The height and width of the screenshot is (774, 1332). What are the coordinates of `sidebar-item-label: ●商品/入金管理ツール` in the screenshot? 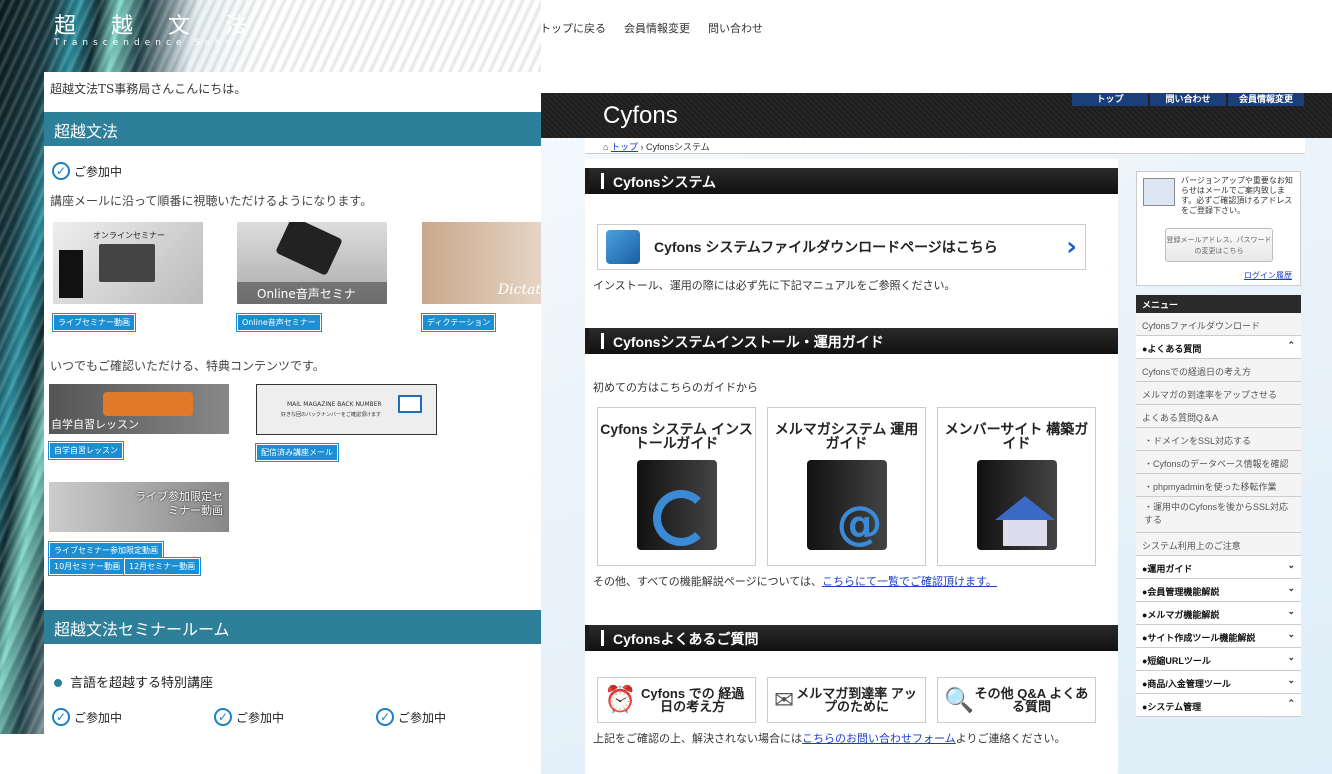 It's located at (1186, 684).